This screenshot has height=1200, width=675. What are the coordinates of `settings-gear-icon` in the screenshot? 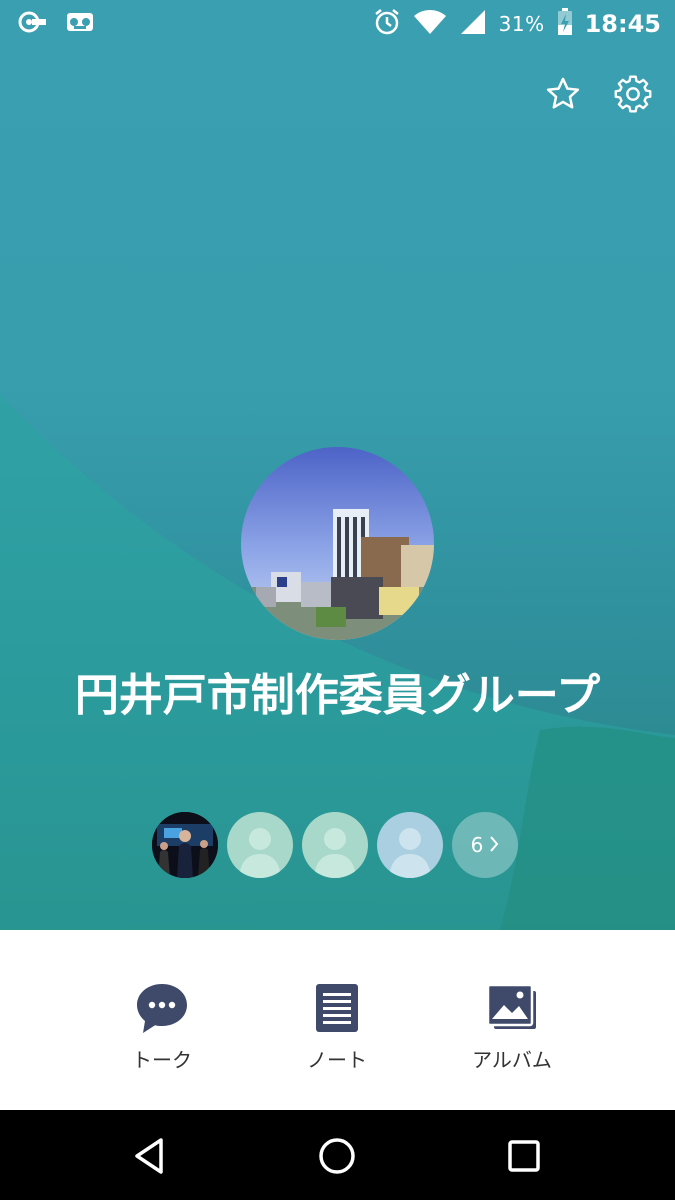 It's located at (633, 94).